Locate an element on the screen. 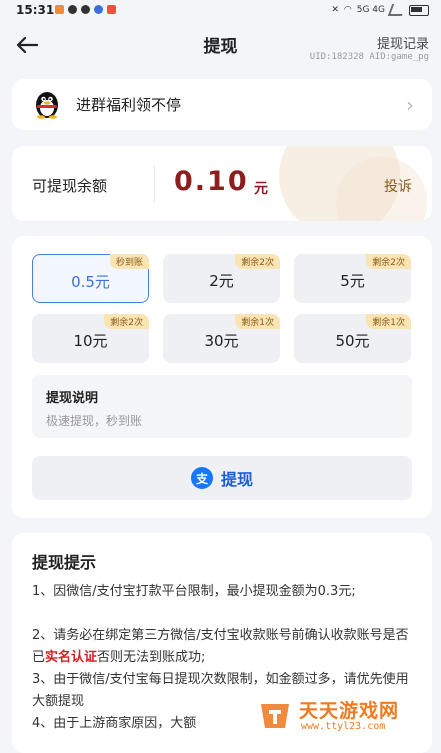  chat-icon is located at coordinates (85, 9).